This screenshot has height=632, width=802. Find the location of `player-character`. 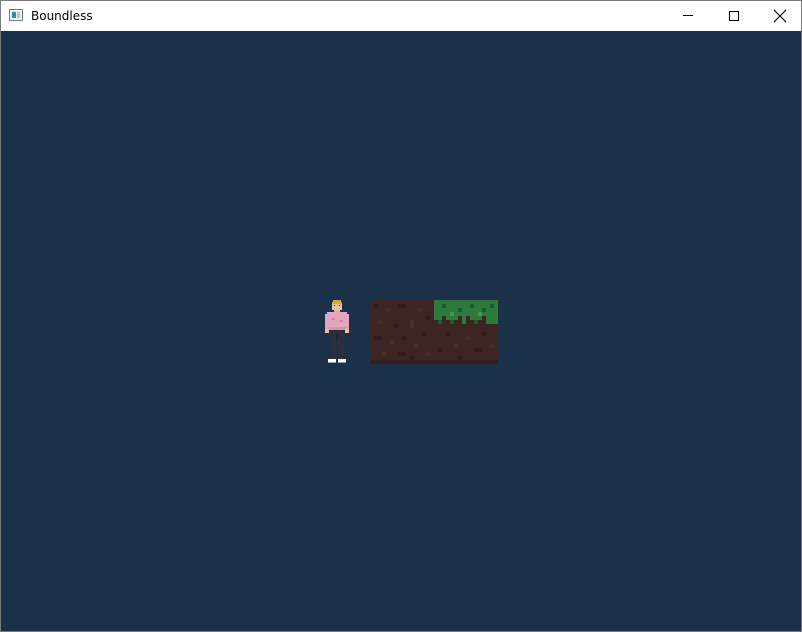

player-character is located at coordinates (337, 331).